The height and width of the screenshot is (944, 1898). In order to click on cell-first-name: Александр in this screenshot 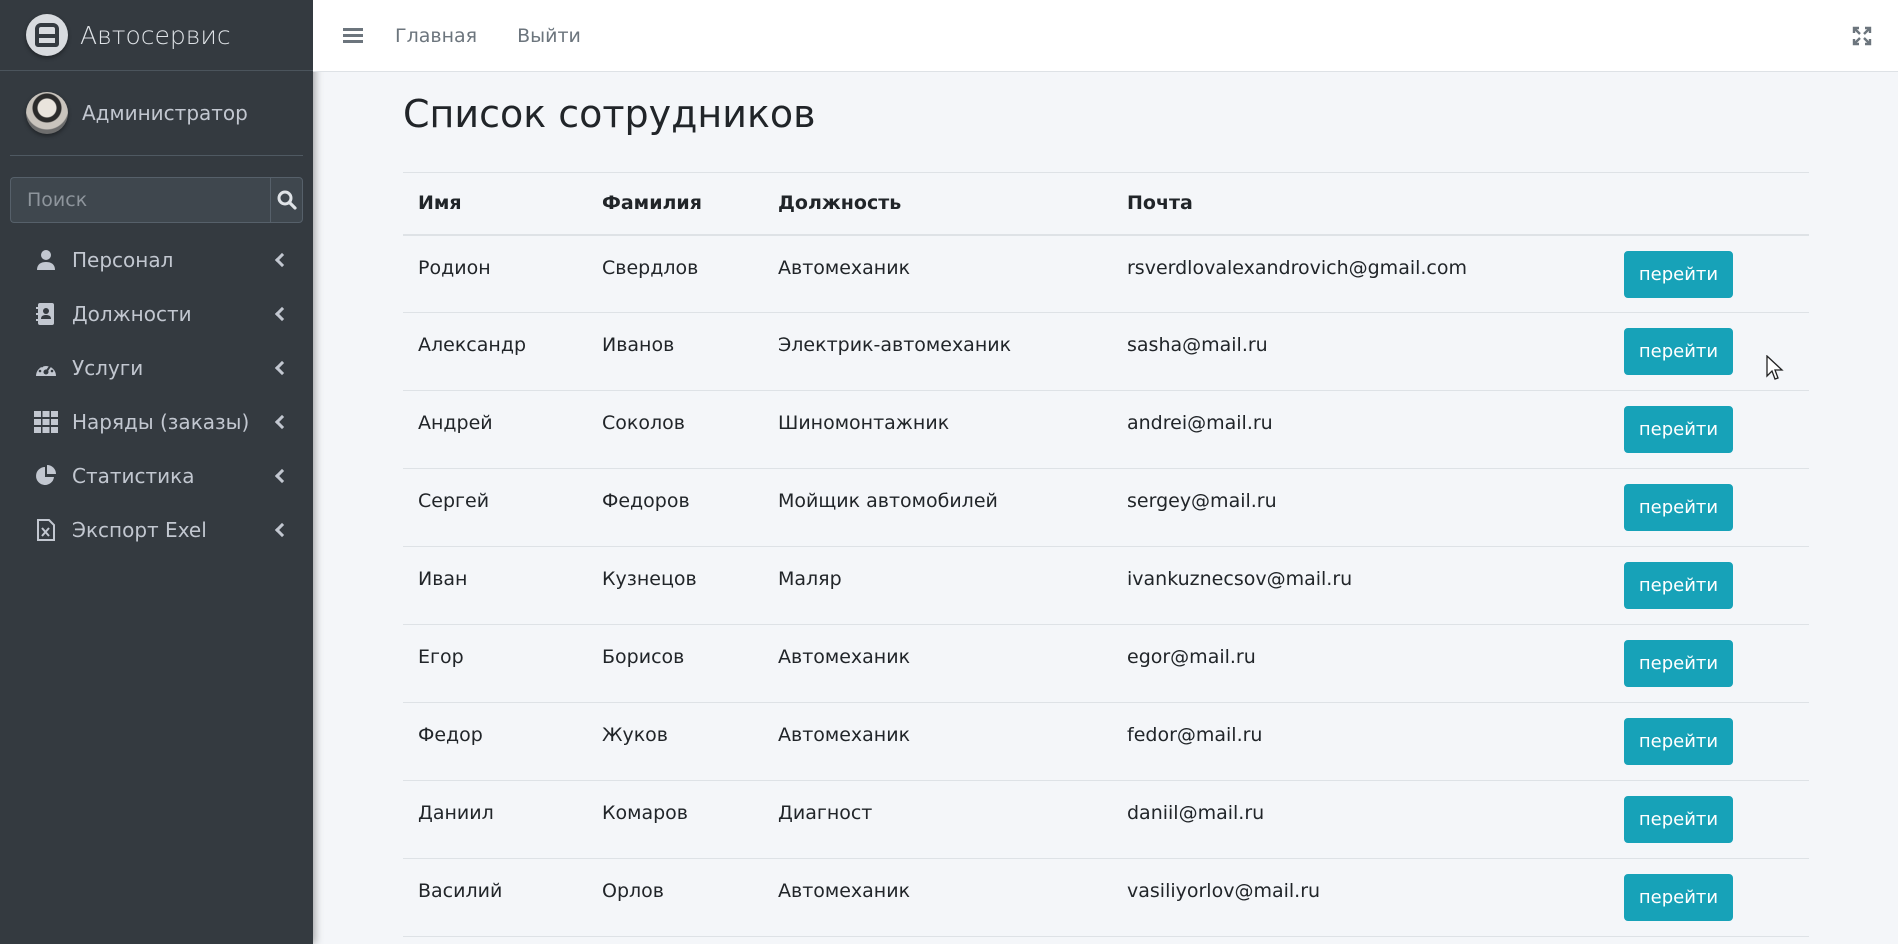, I will do `click(495, 351)`.